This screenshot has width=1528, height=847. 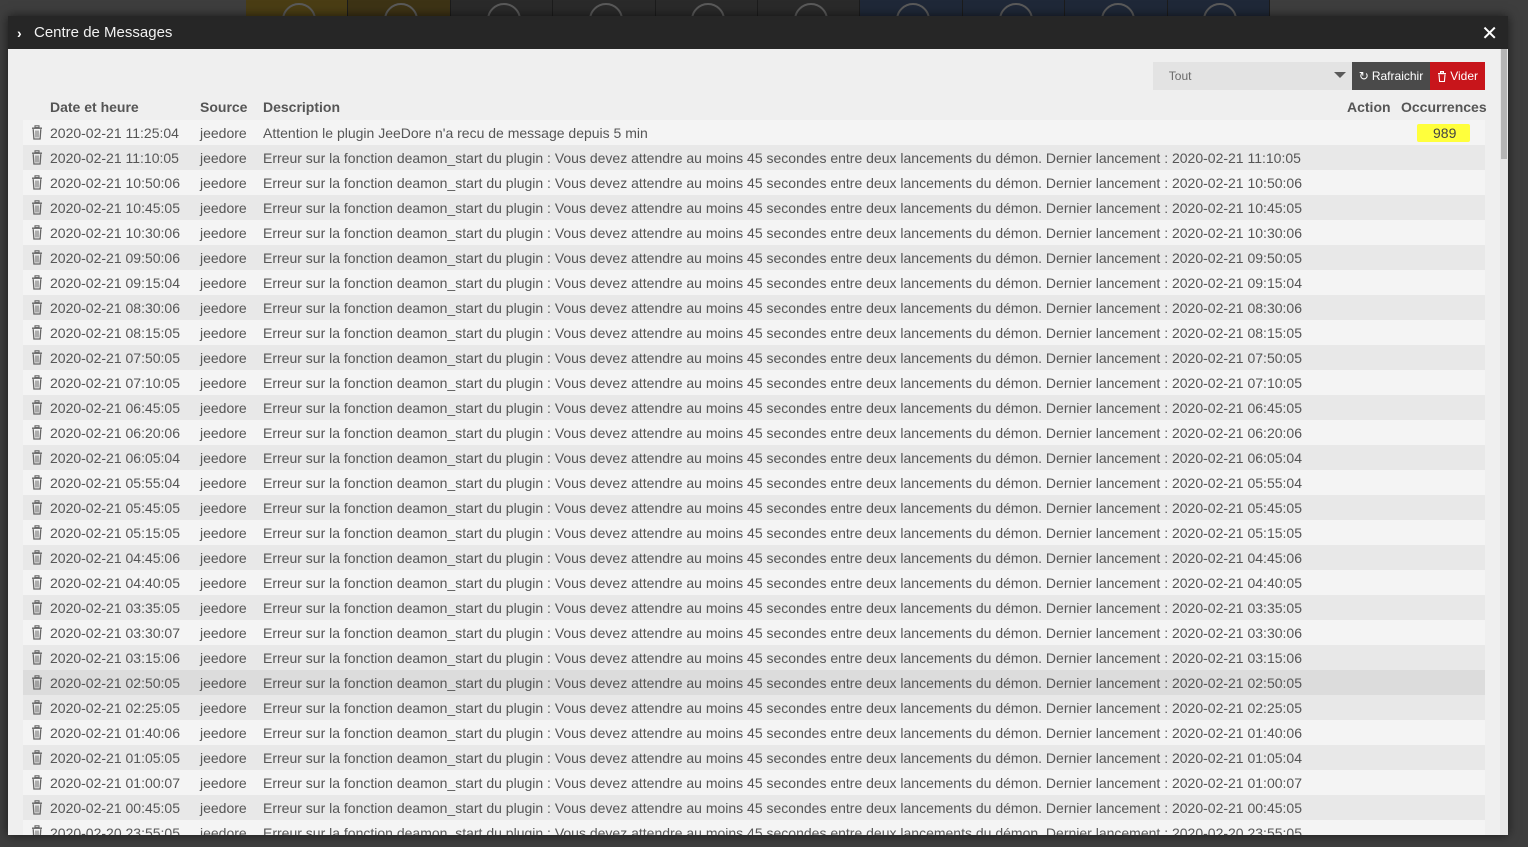 What do you see at coordinates (805, 107) in the screenshot?
I see `header-description: Description` at bounding box center [805, 107].